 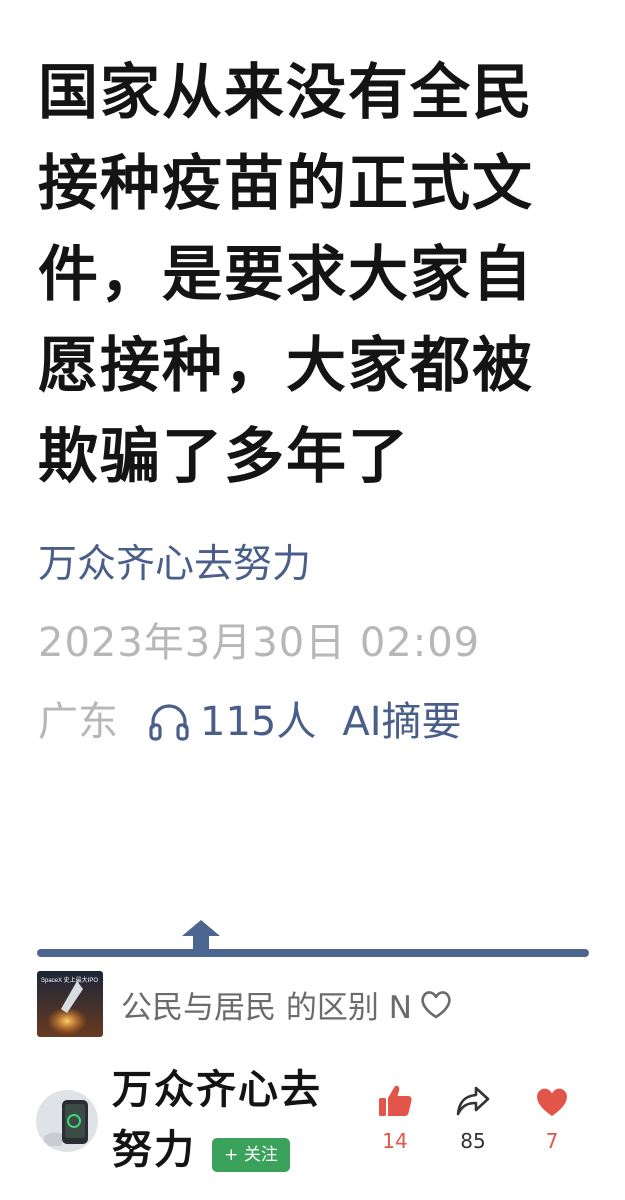 I want to click on favorite-button: 7, so click(x=552, y=1118).